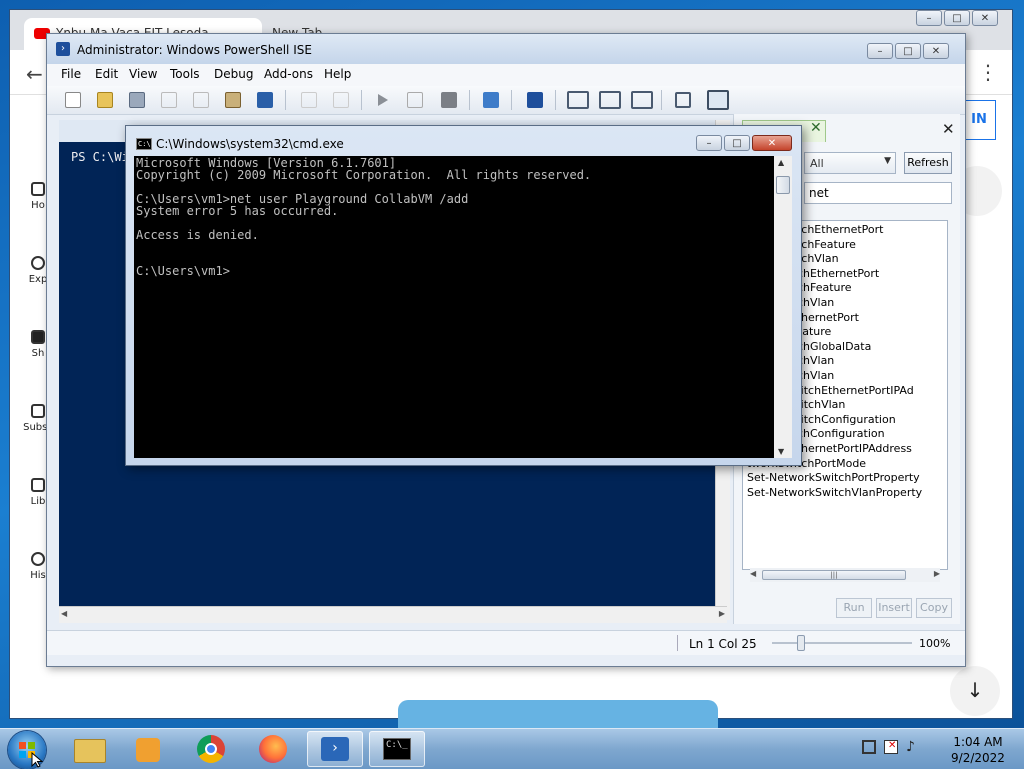 This screenshot has height=769, width=1024. Describe the element at coordinates (506, 100) in the screenshot. I see `ise-toolbar` at that location.